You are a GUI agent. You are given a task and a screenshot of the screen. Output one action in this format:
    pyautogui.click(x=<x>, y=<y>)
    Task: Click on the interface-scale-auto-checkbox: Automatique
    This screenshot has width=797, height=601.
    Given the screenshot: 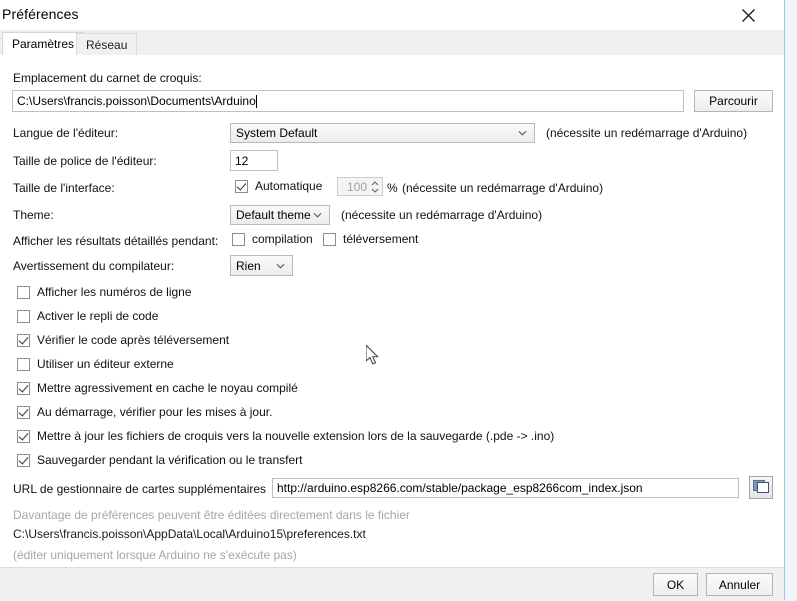 What is the action you would take?
    pyautogui.click(x=278, y=186)
    